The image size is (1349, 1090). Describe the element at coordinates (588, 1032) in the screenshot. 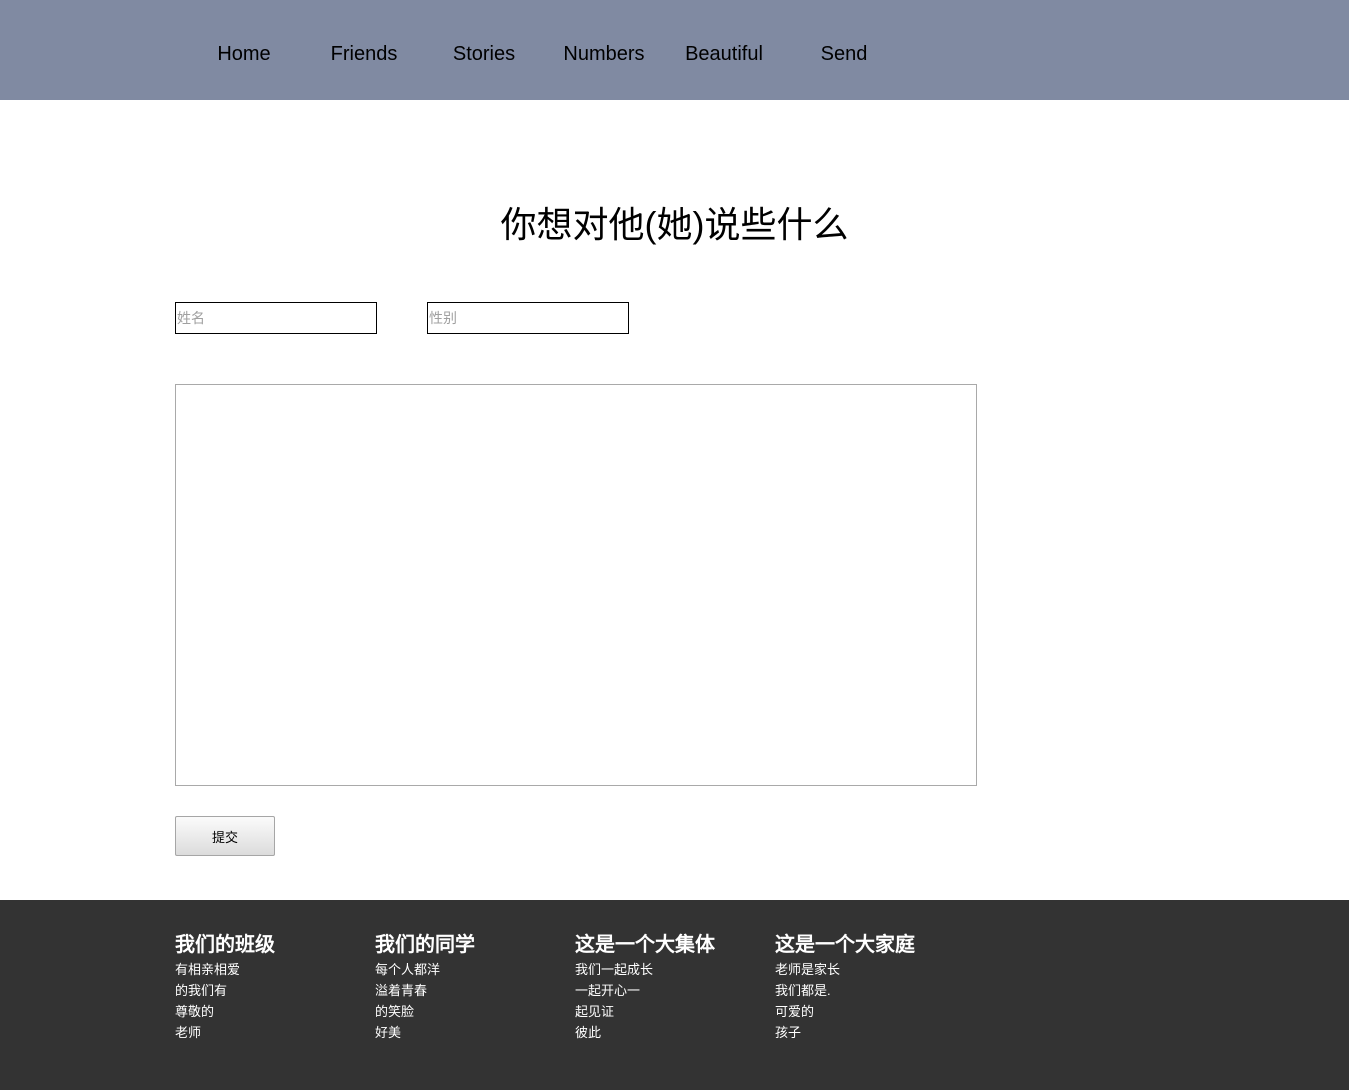

I see `footer-line: 彼此` at that location.